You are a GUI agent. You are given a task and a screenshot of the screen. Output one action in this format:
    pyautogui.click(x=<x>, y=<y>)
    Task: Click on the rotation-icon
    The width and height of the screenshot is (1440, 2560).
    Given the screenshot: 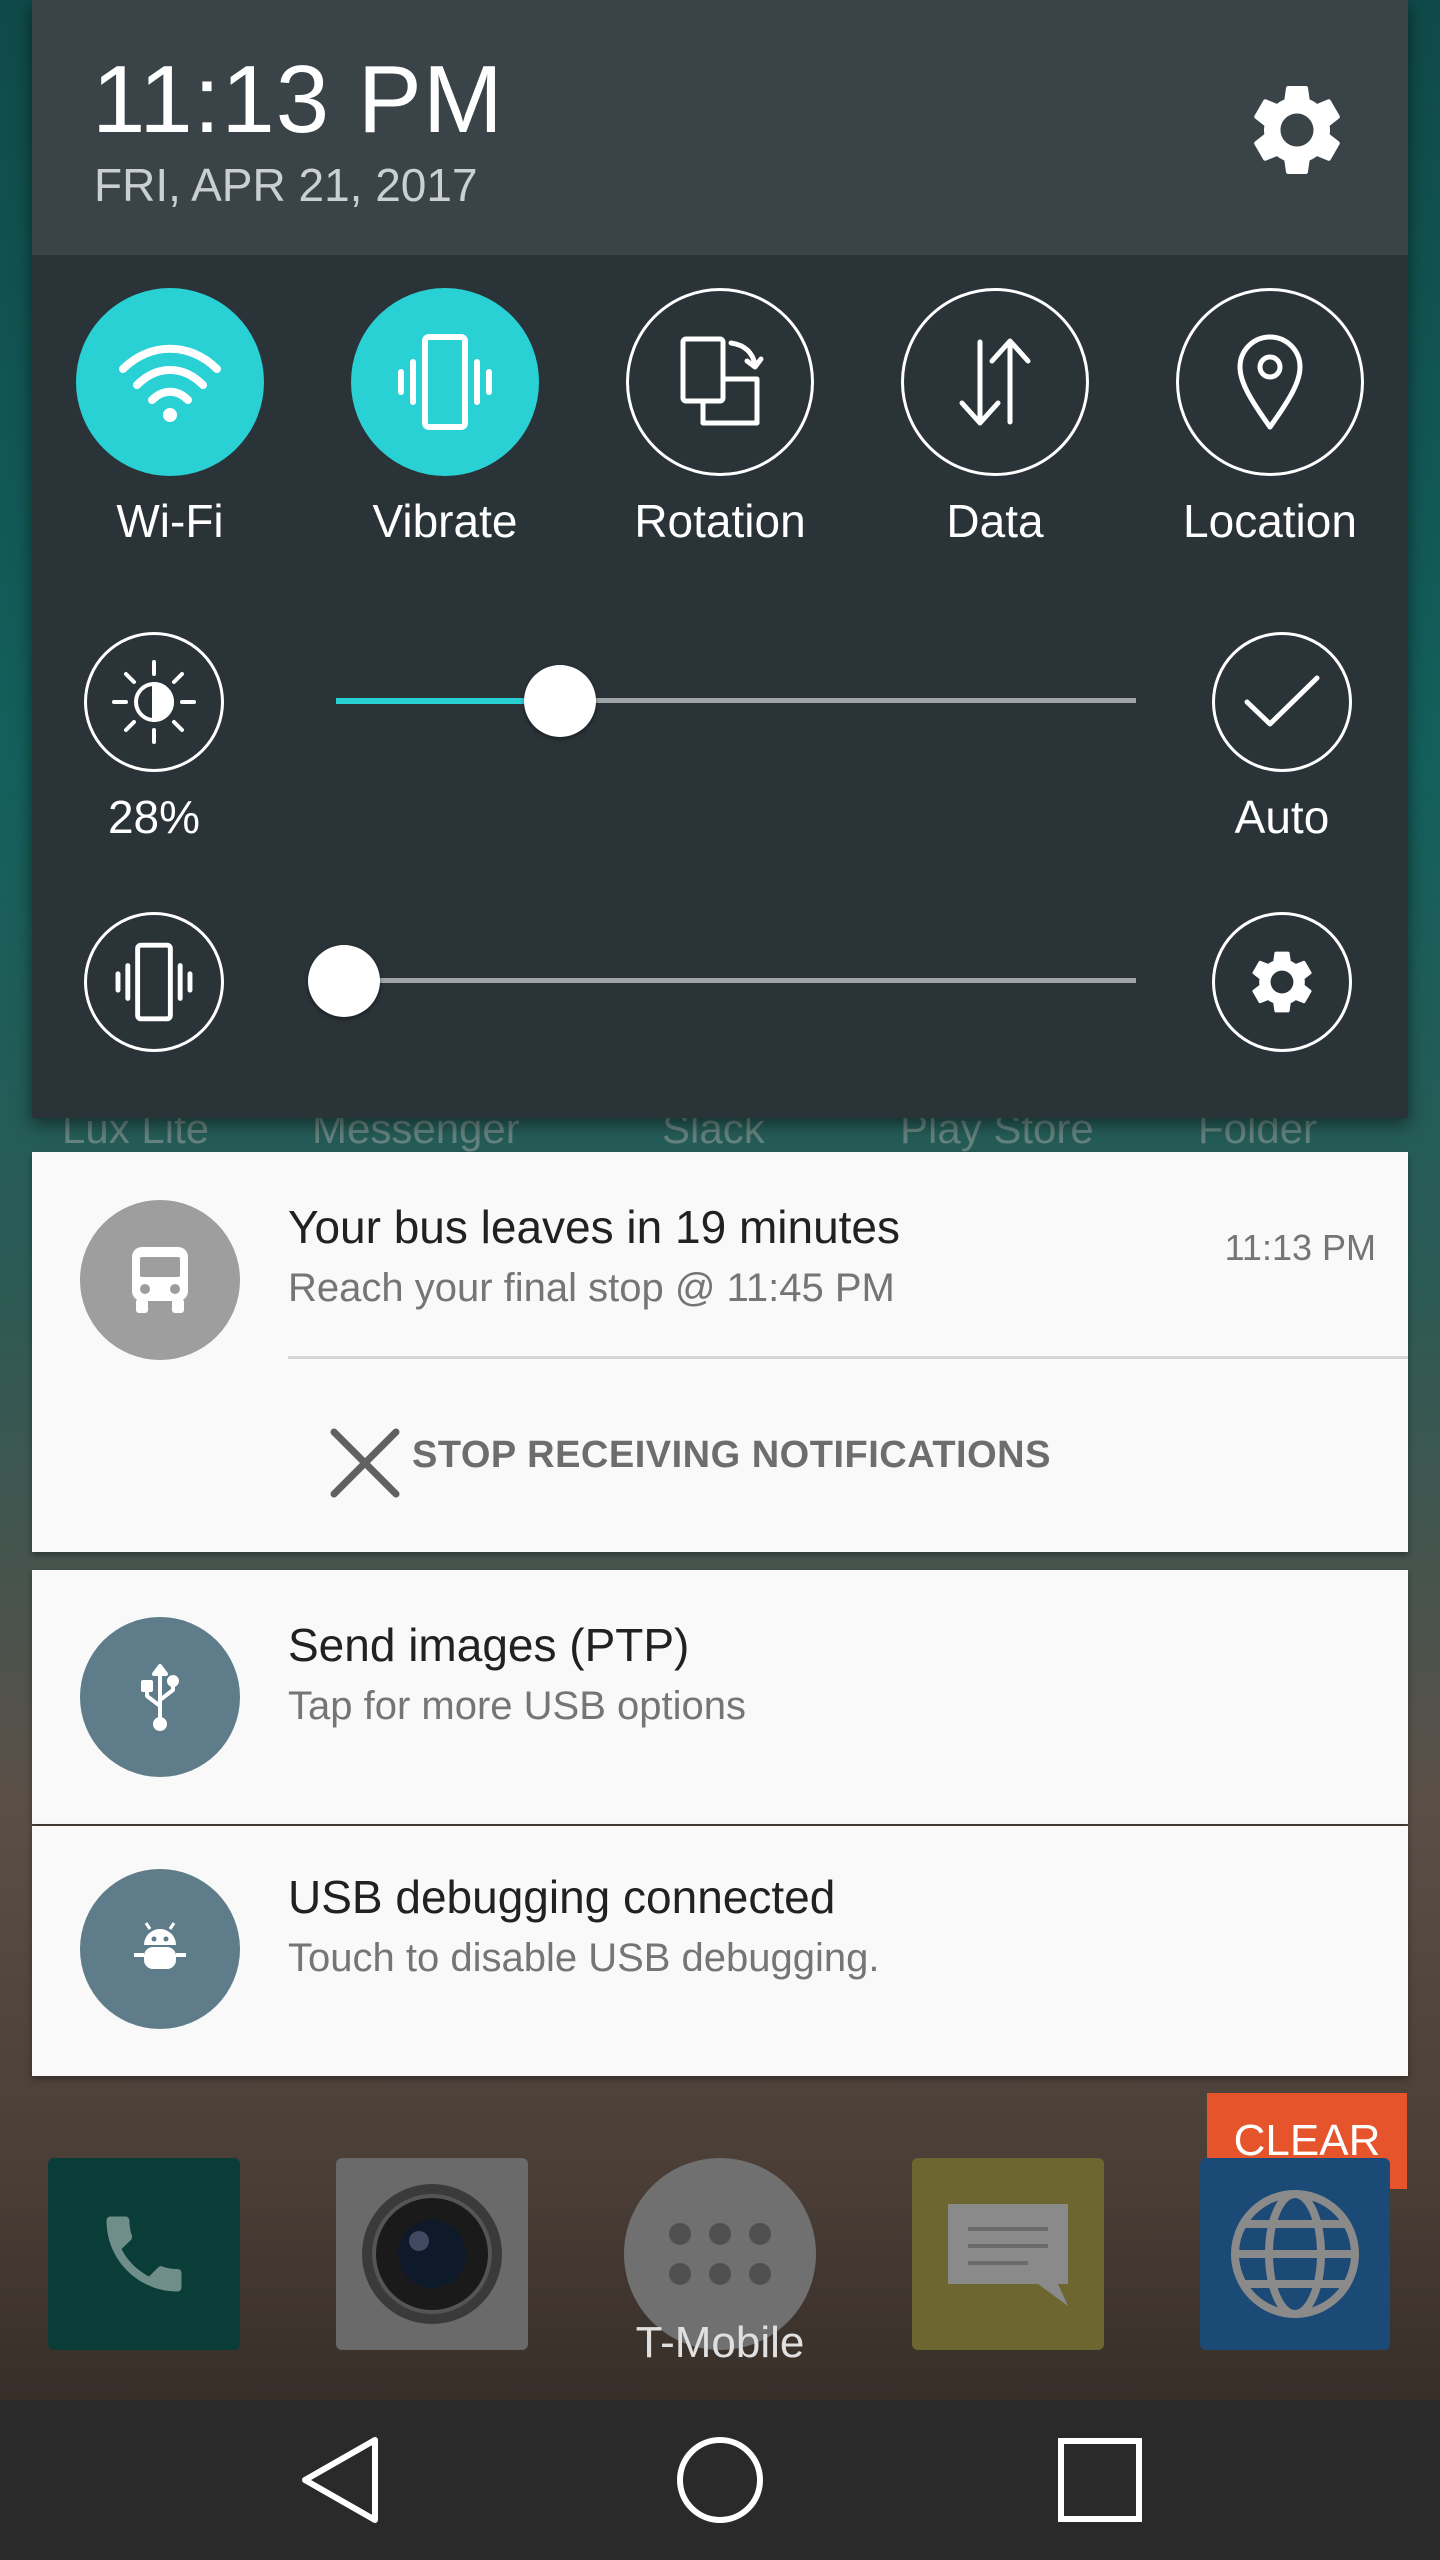 What is the action you would take?
    pyautogui.click(x=722, y=381)
    